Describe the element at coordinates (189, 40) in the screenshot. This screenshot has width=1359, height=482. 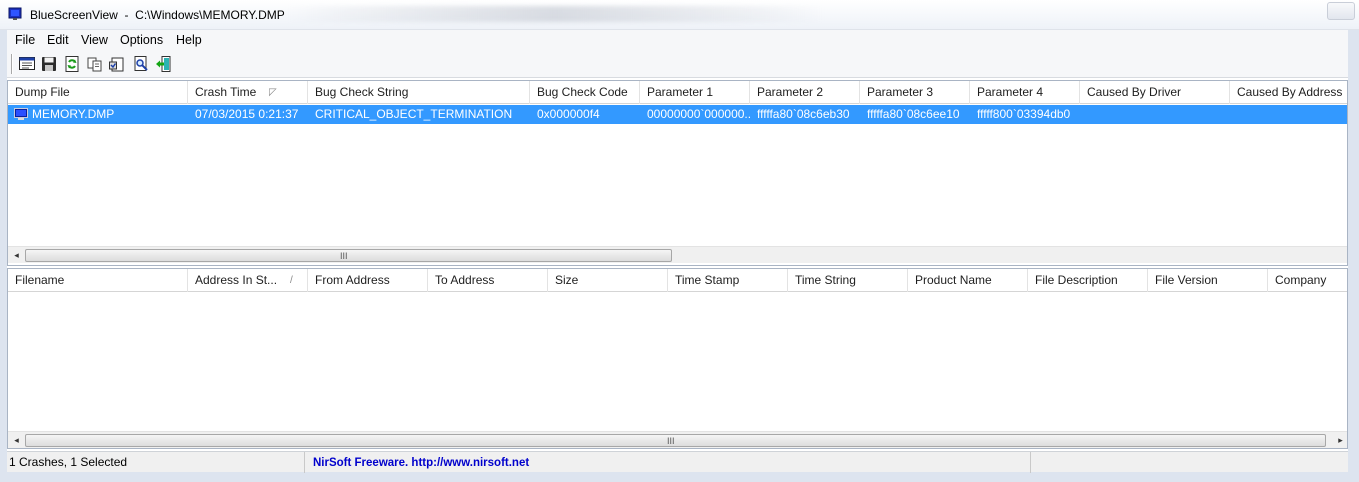
I see `menu-help: Help` at that location.